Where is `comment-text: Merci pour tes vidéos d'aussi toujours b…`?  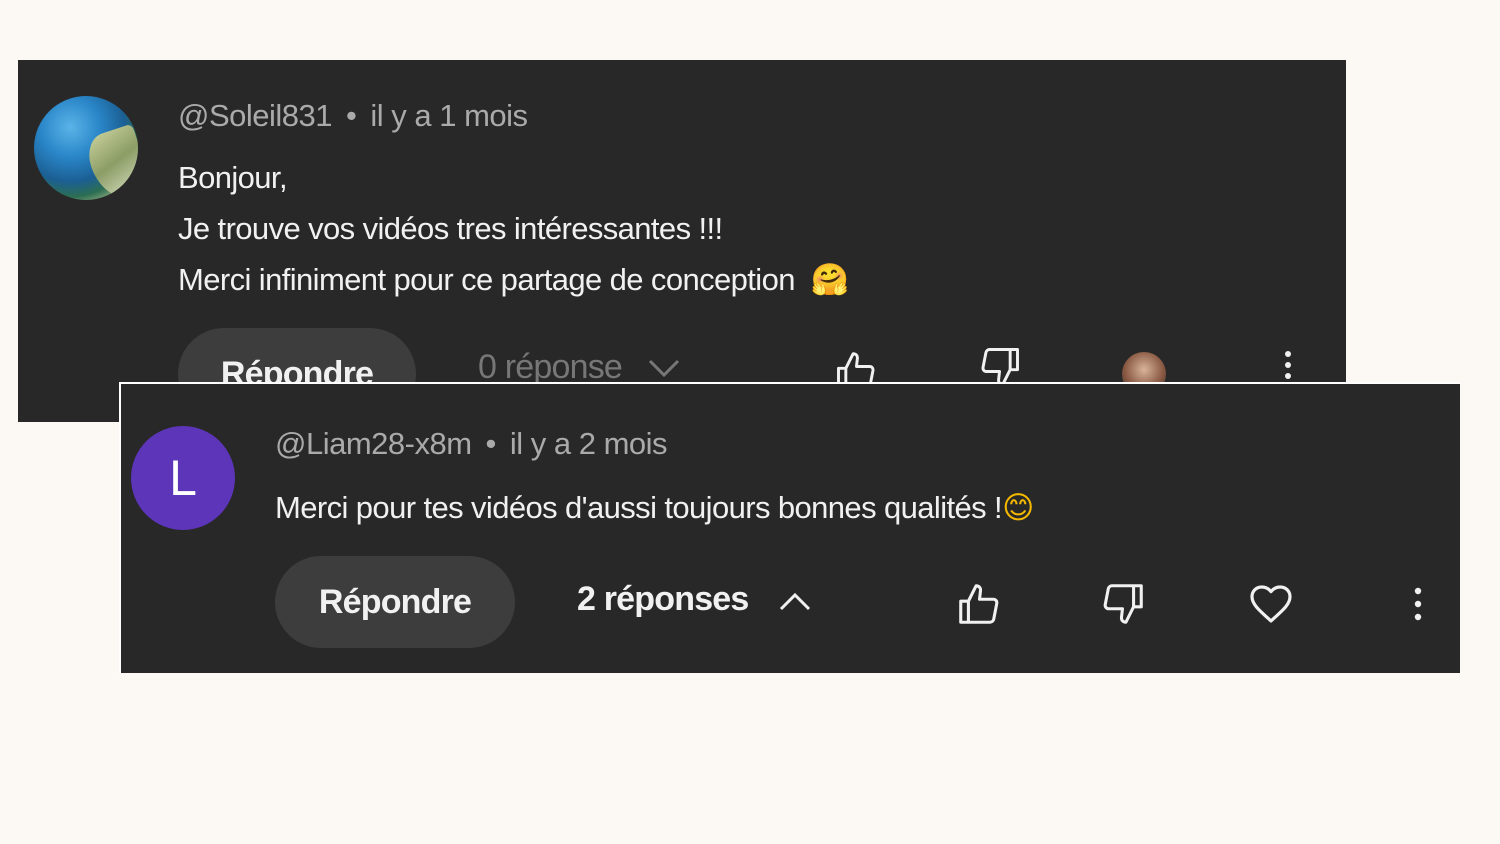
comment-text: Merci pour tes vidéos d'aussi toujours b… is located at coordinates (654, 507).